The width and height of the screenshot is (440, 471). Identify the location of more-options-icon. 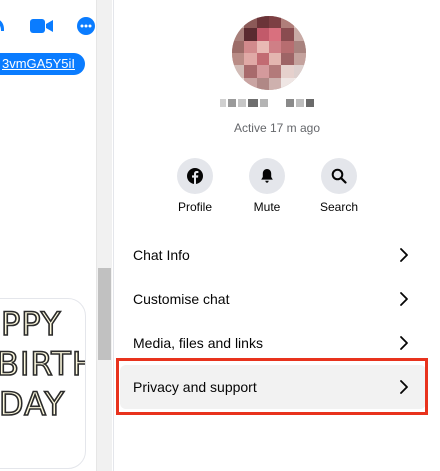
(86, 26).